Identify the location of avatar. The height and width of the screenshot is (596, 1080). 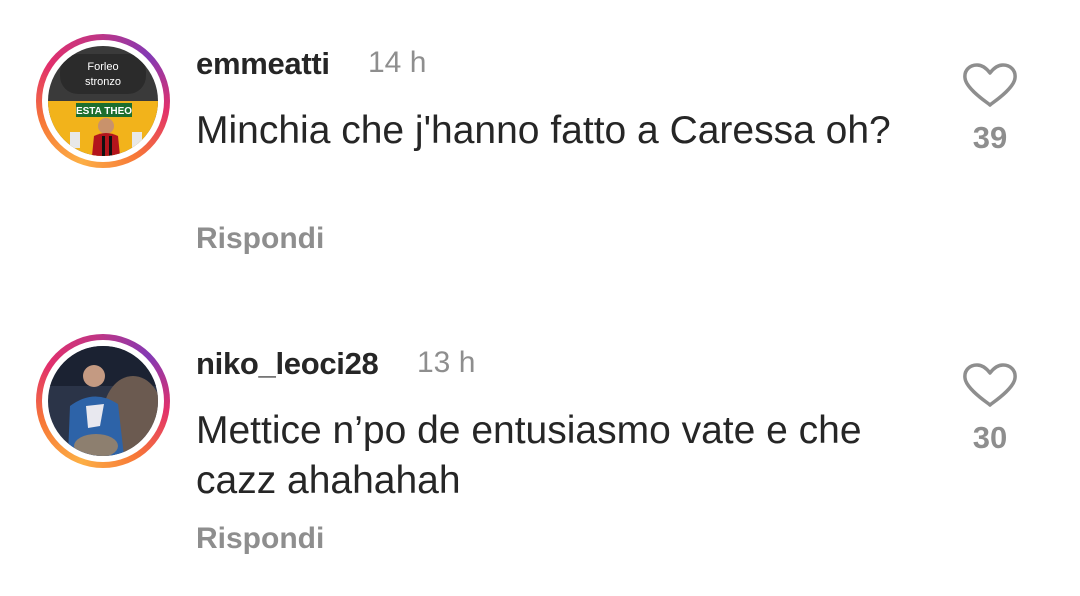
(103, 401).